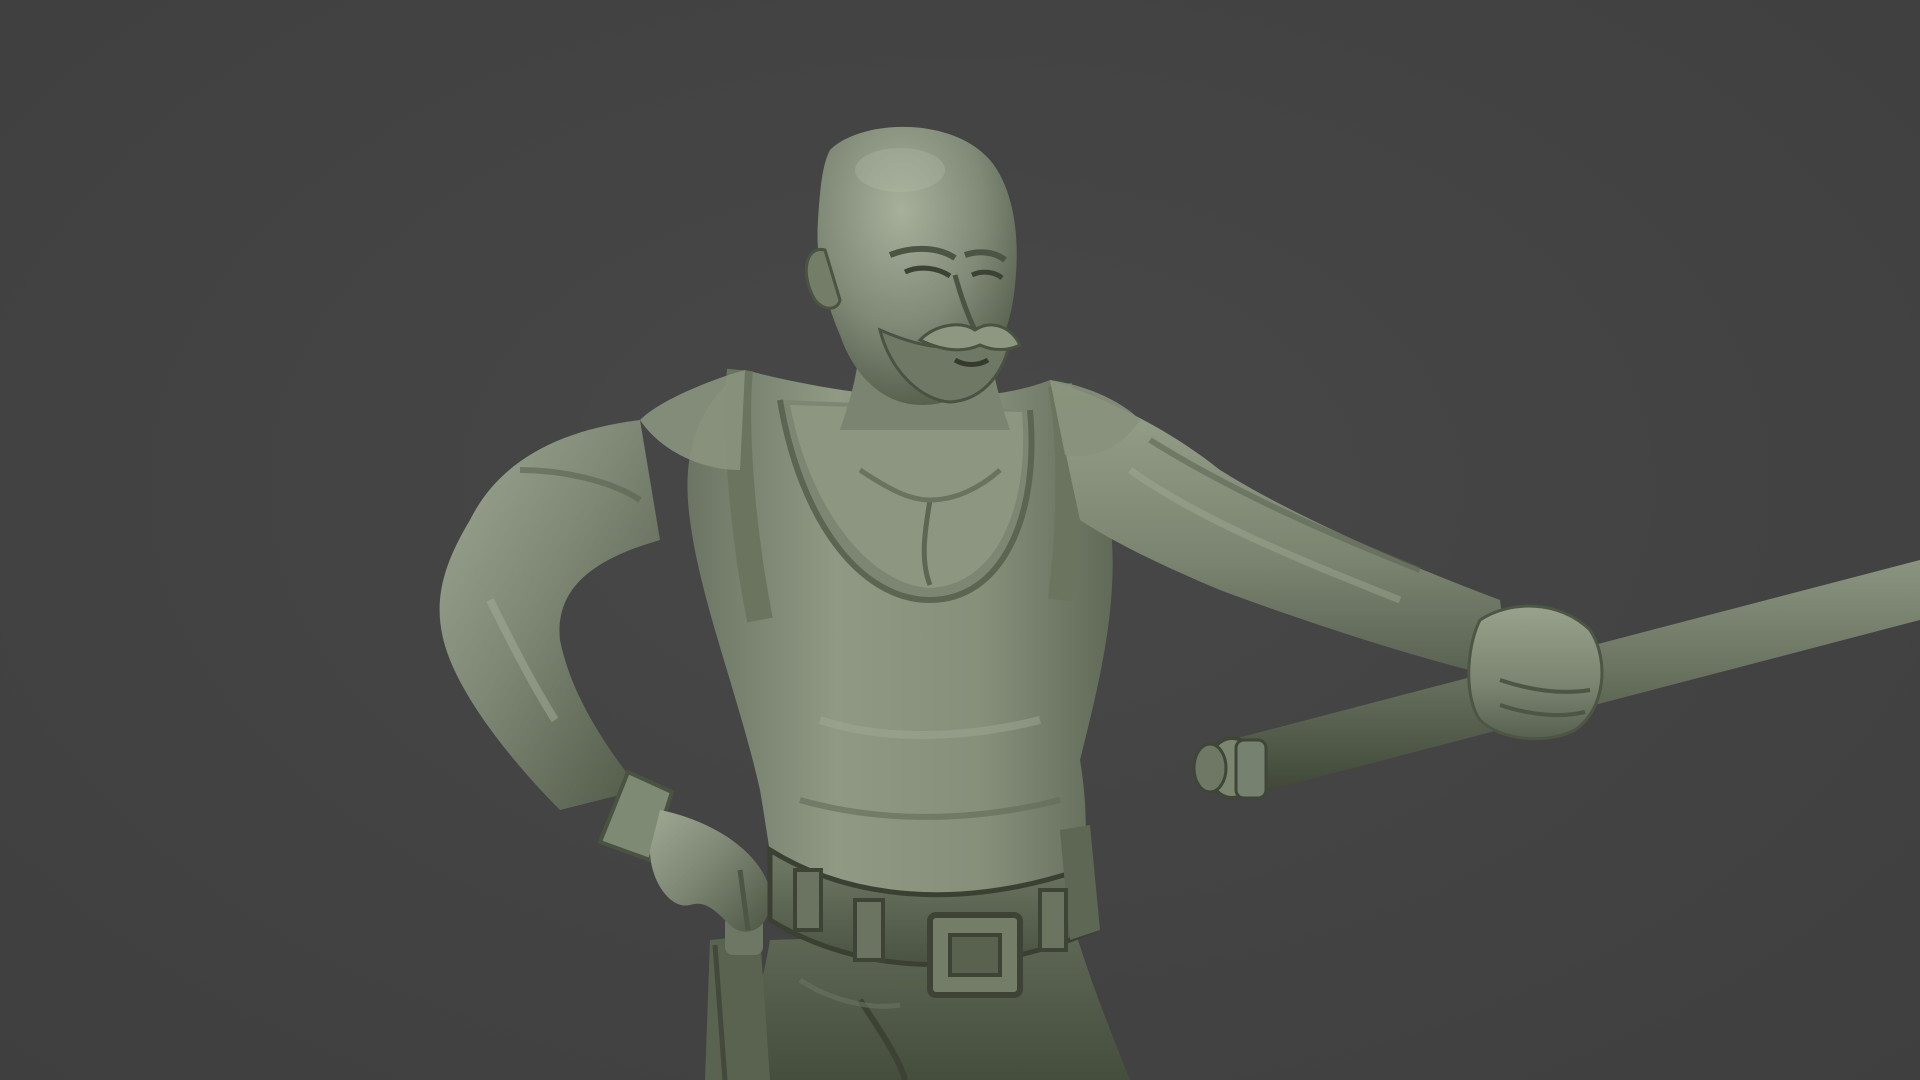  Describe the element at coordinates (913, 266) in the screenshot. I see `head` at that location.